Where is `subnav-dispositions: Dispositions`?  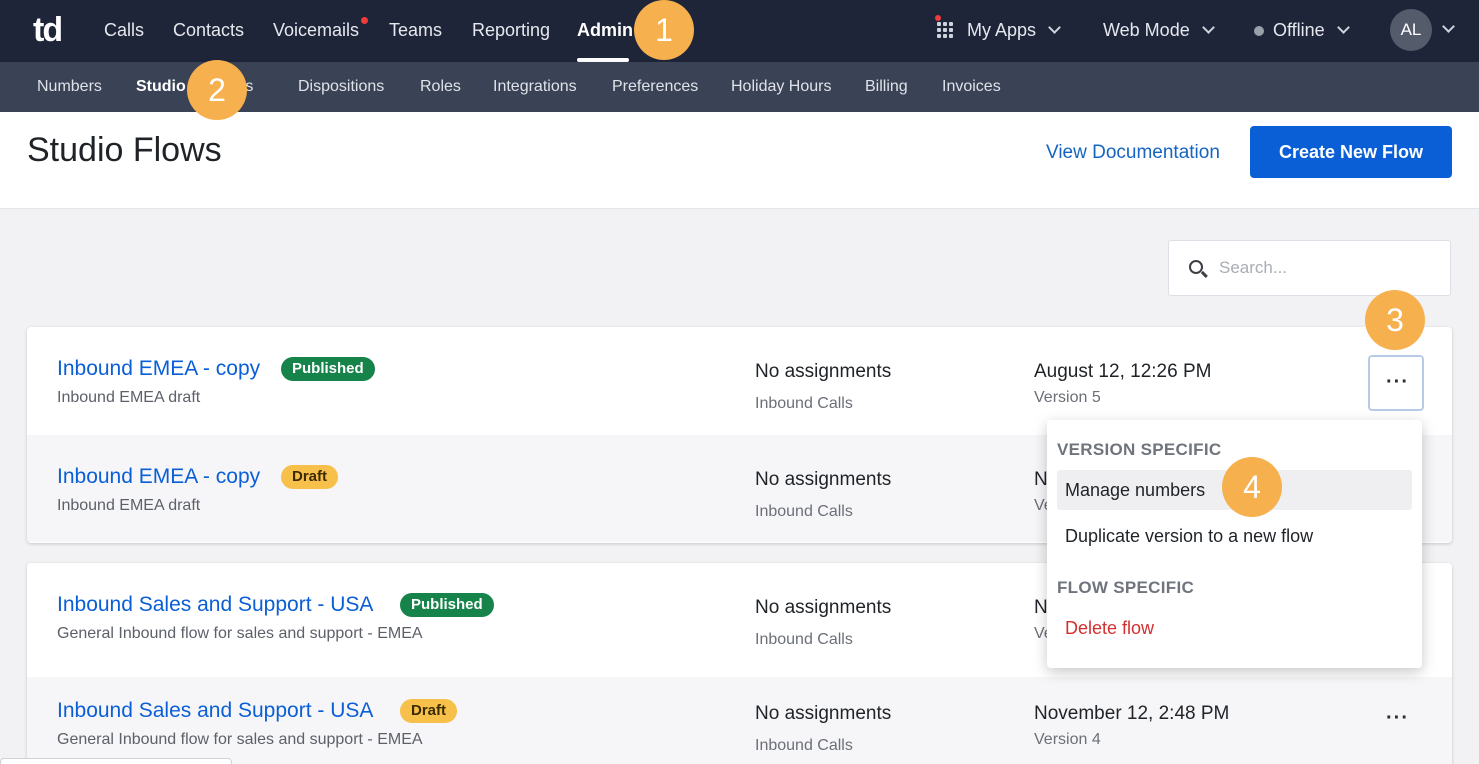
subnav-dispositions: Dispositions is located at coordinates (341, 87).